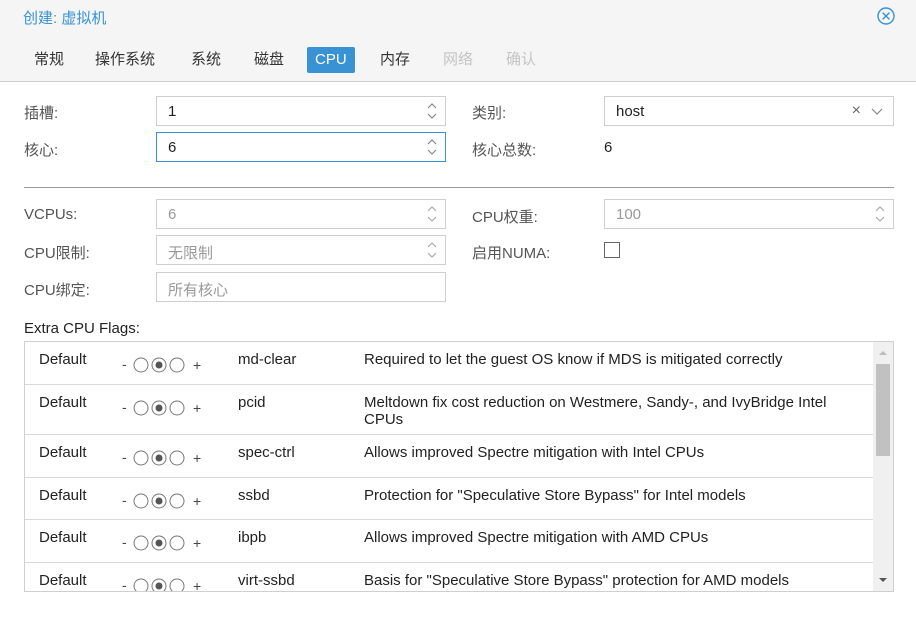  What do you see at coordinates (608, 147) in the screenshot?
I see `total-cores-value: 6` at bounding box center [608, 147].